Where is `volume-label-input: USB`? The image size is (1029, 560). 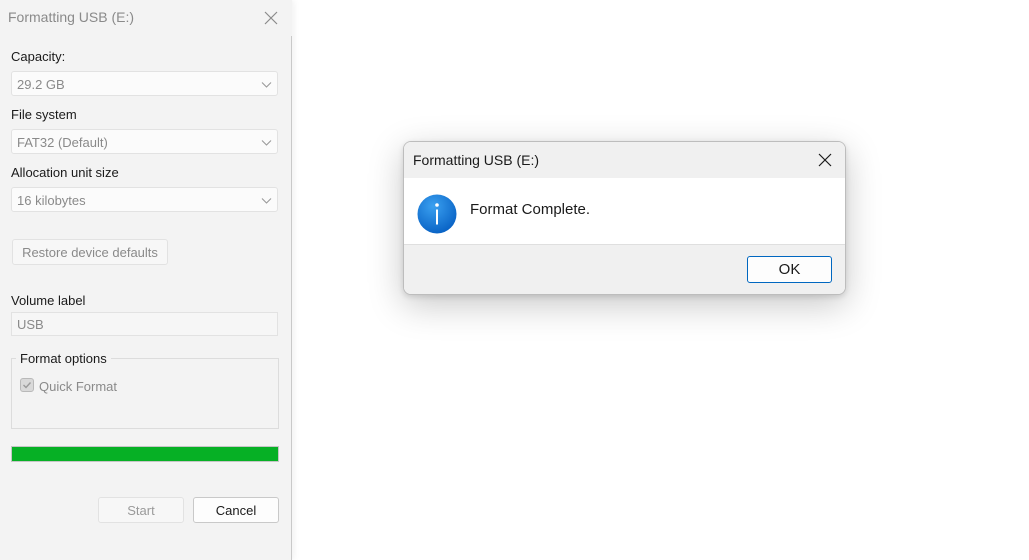
volume-label-input: USB is located at coordinates (144, 324).